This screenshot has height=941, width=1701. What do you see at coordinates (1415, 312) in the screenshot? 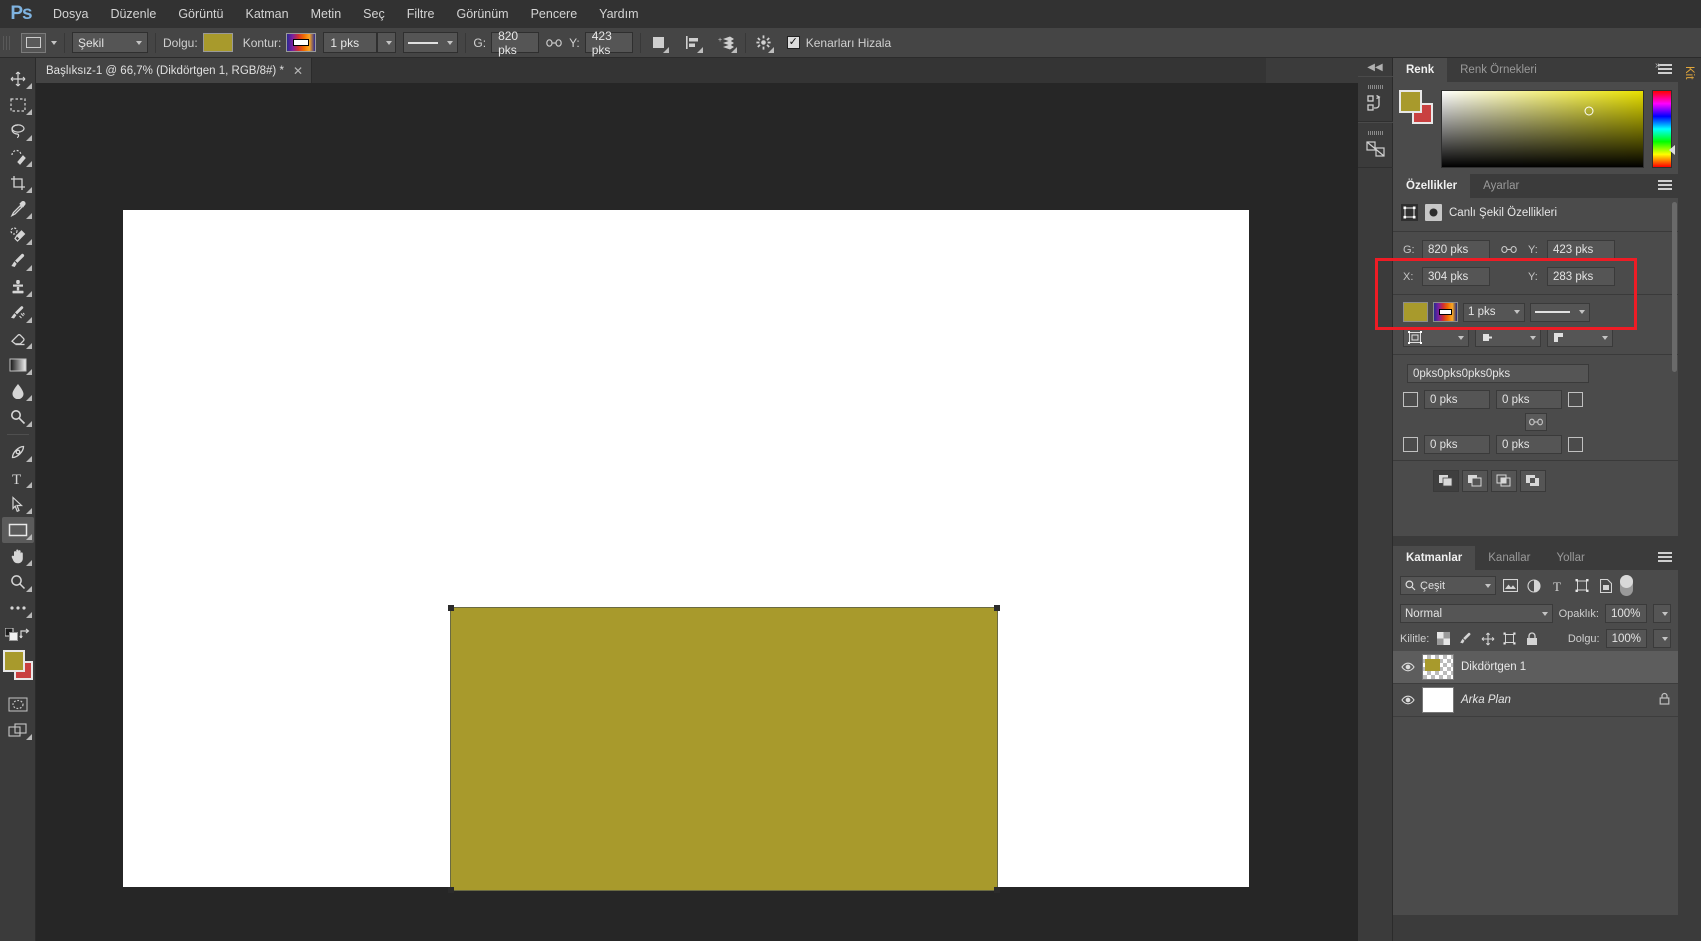
I see `shape-fill-swatch` at bounding box center [1415, 312].